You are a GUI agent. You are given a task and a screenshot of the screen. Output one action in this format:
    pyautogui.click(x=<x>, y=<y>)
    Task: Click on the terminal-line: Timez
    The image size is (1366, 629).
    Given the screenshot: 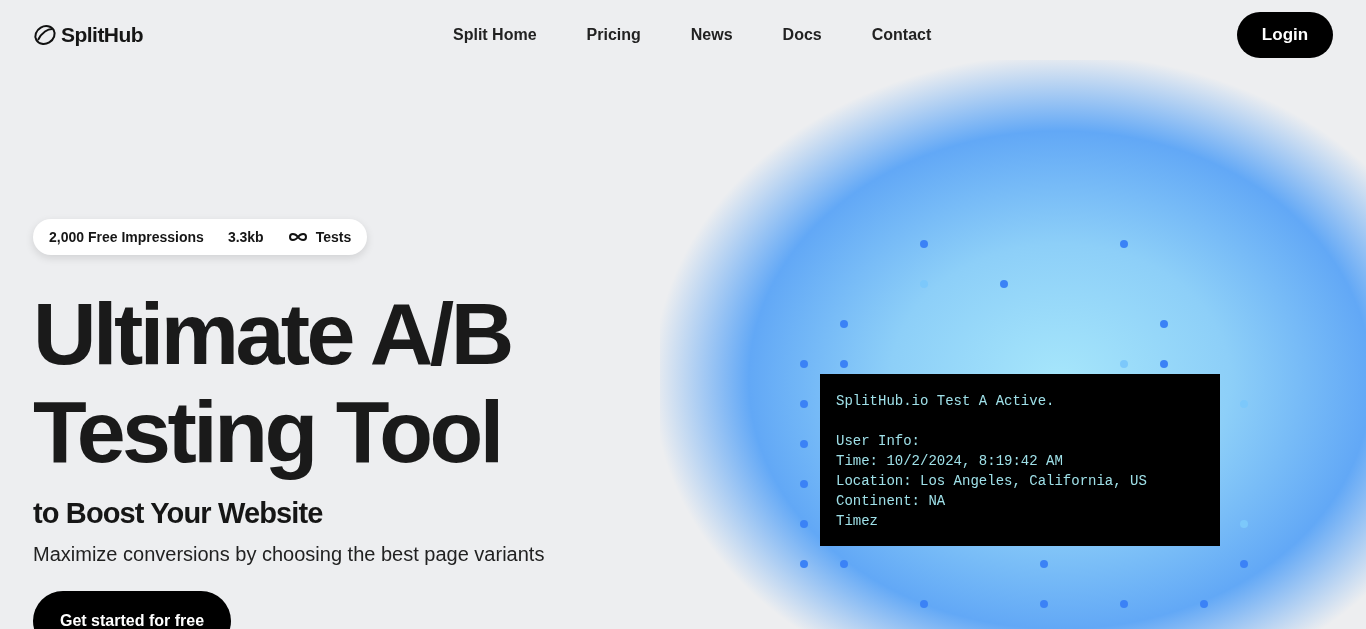 What is the action you would take?
    pyautogui.click(x=857, y=521)
    